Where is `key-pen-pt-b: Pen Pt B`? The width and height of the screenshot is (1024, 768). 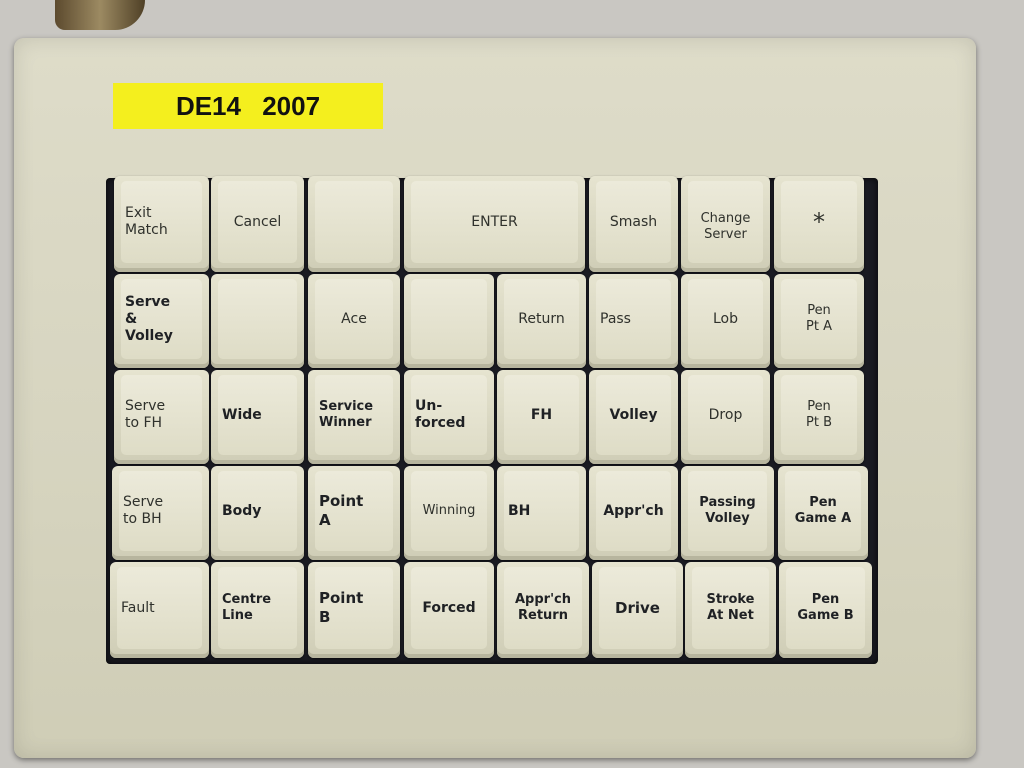 key-pen-pt-b: Pen Pt B is located at coordinates (819, 417).